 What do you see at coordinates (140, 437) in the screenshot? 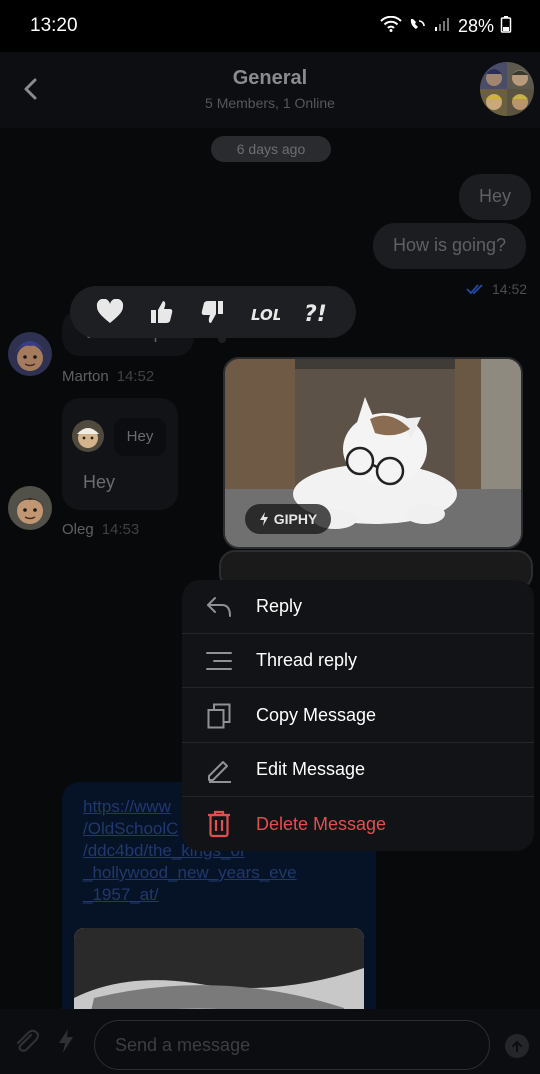
I see `quoted-message: Hey` at bounding box center [140, 437].